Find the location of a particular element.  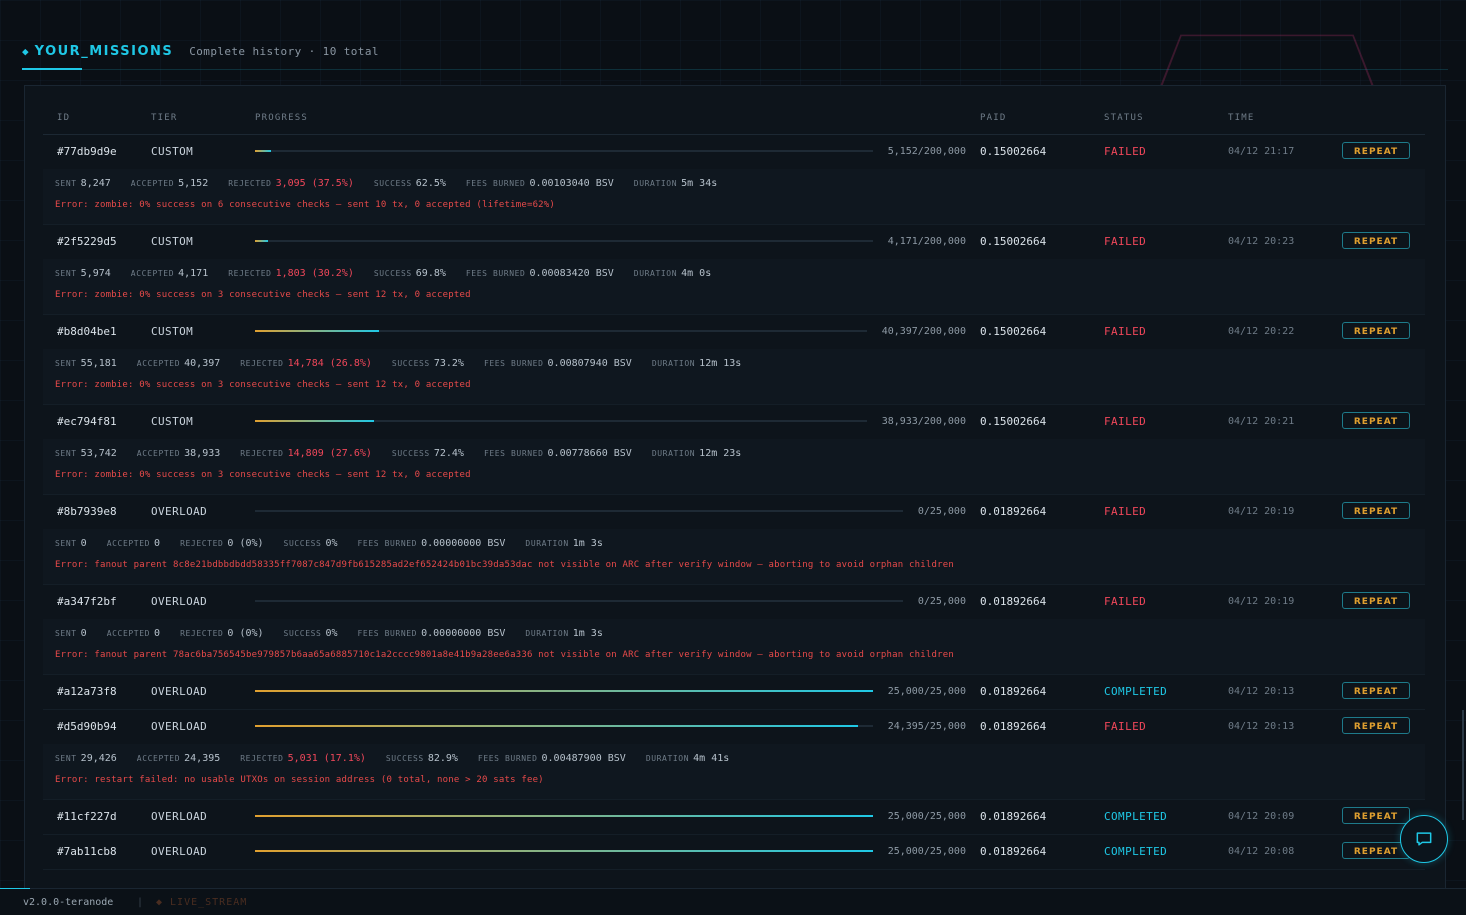

live-stream-indicator: ◆ LIVE_STREAM is located at coordinates (201, 902).